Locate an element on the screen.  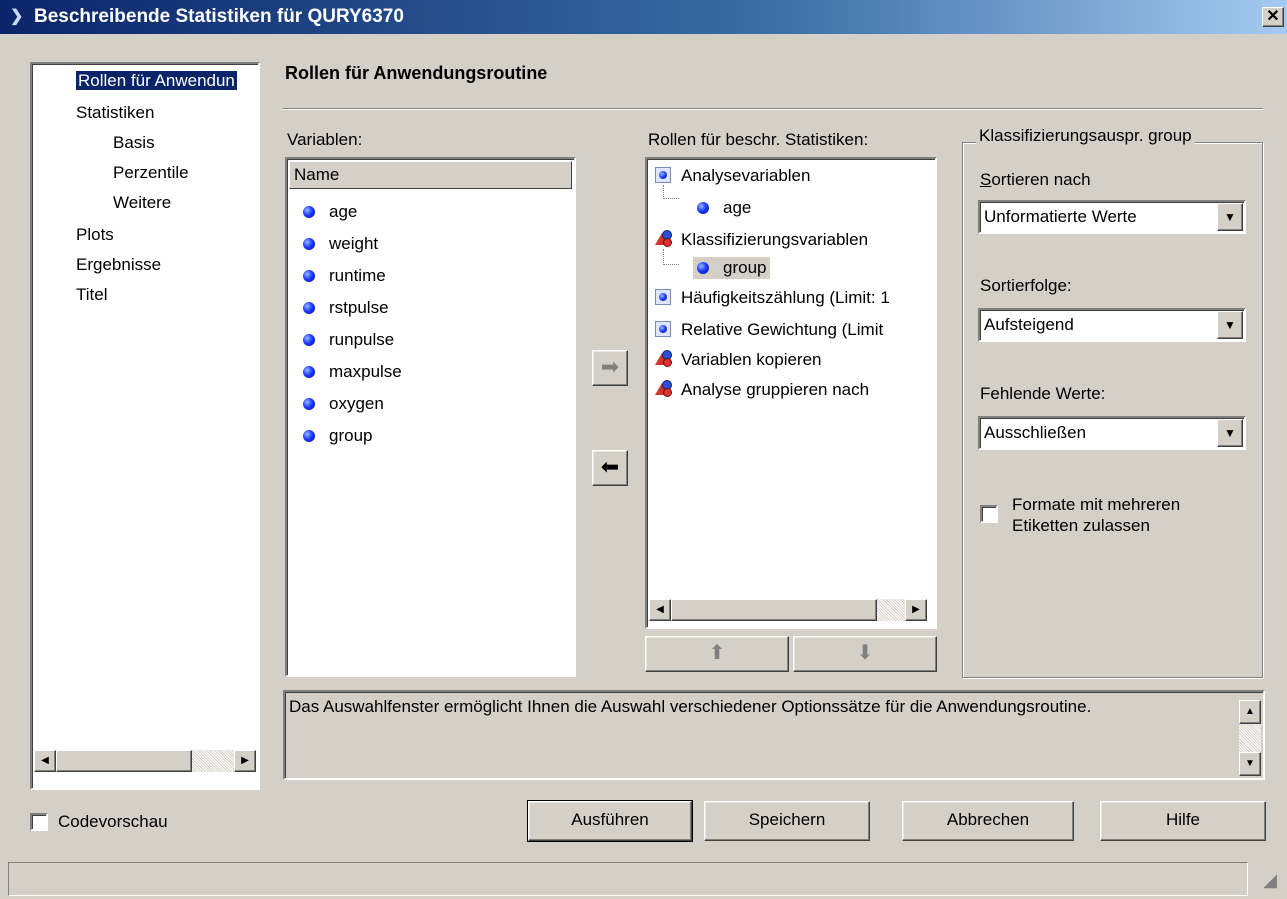
role-frequency: Häufigkeitszählung (Limit: 1 is located at coordinates (772, 298).